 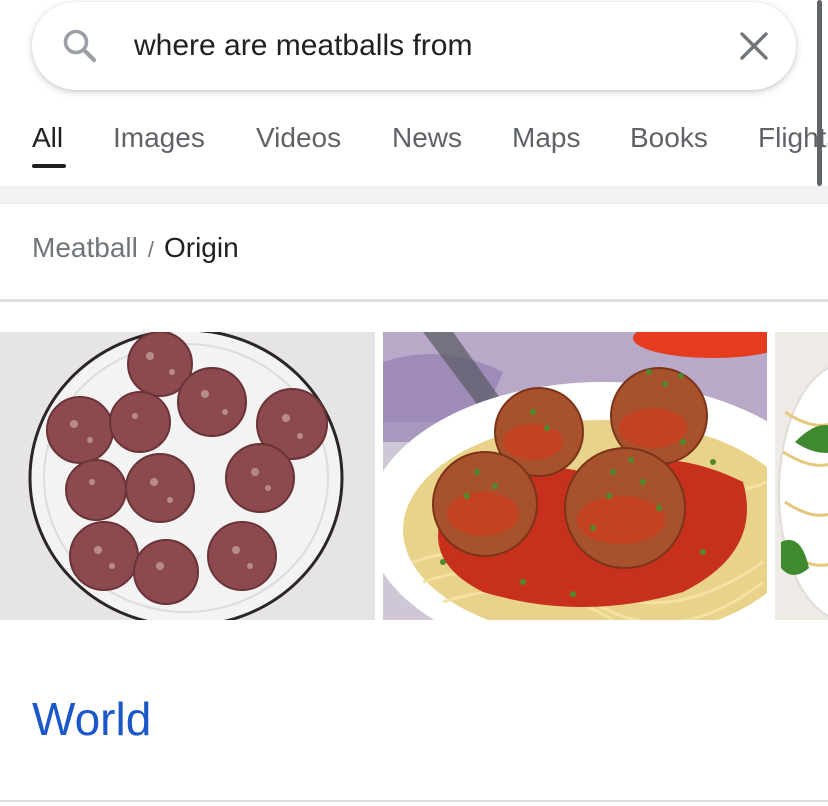 What do you see at coordinates (201, 247) in the screenshot?
I see `breadcrumb-current: Origin` at bounding box center [201, 247].